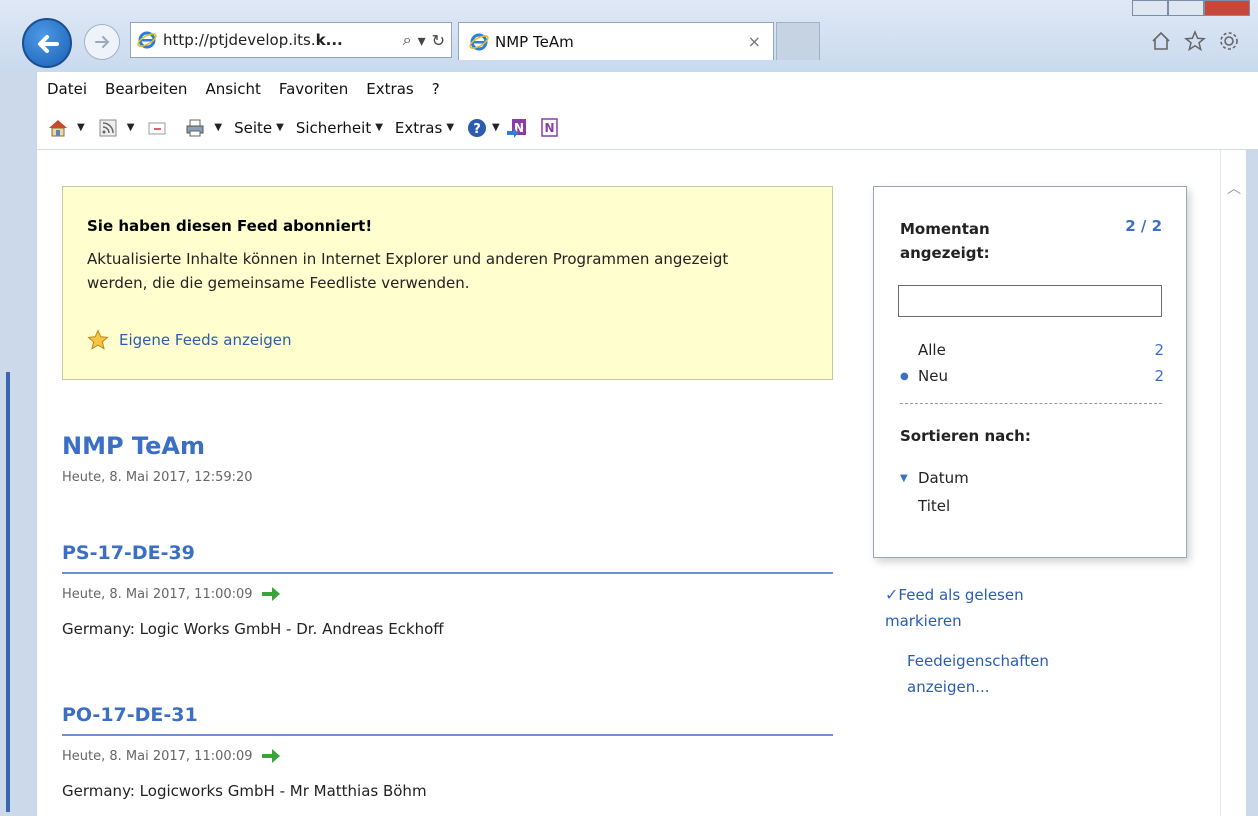 The height and width of the screenshot is (816, 1258). Describe the element at coordinates (205, 340) in the screenshot. I see `view-feeds-label: Eigene Feeds anzeigen` at that location.